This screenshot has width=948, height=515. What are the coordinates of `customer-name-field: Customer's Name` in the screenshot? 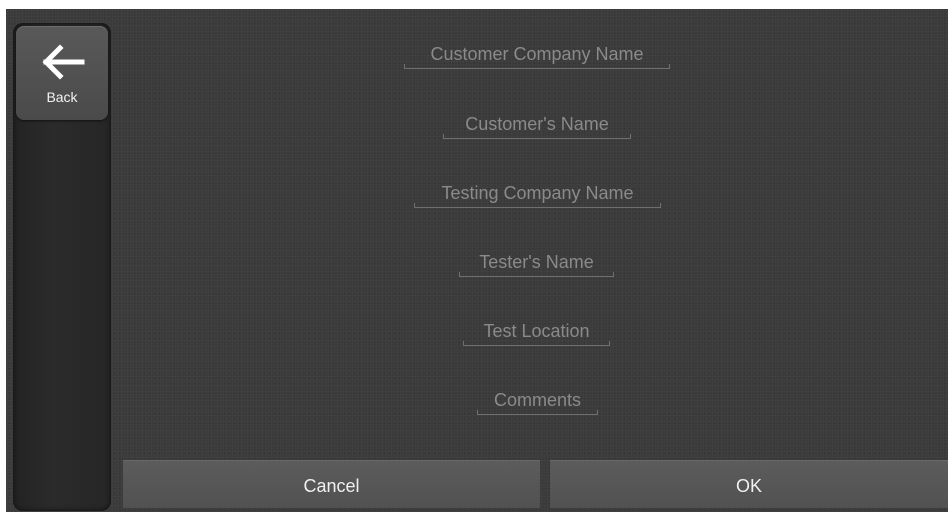 It's located at (537, 125).